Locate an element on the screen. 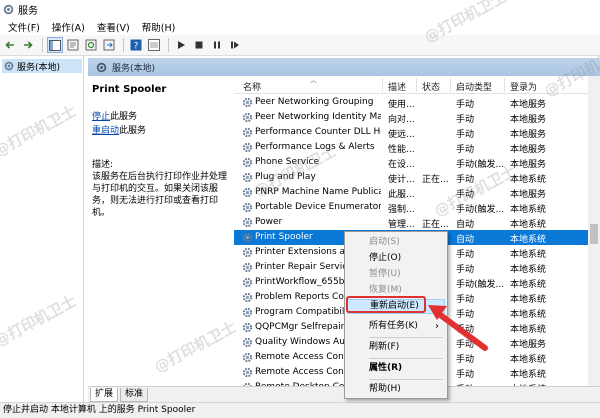  restart-icon is located at coordinates (235, 45).